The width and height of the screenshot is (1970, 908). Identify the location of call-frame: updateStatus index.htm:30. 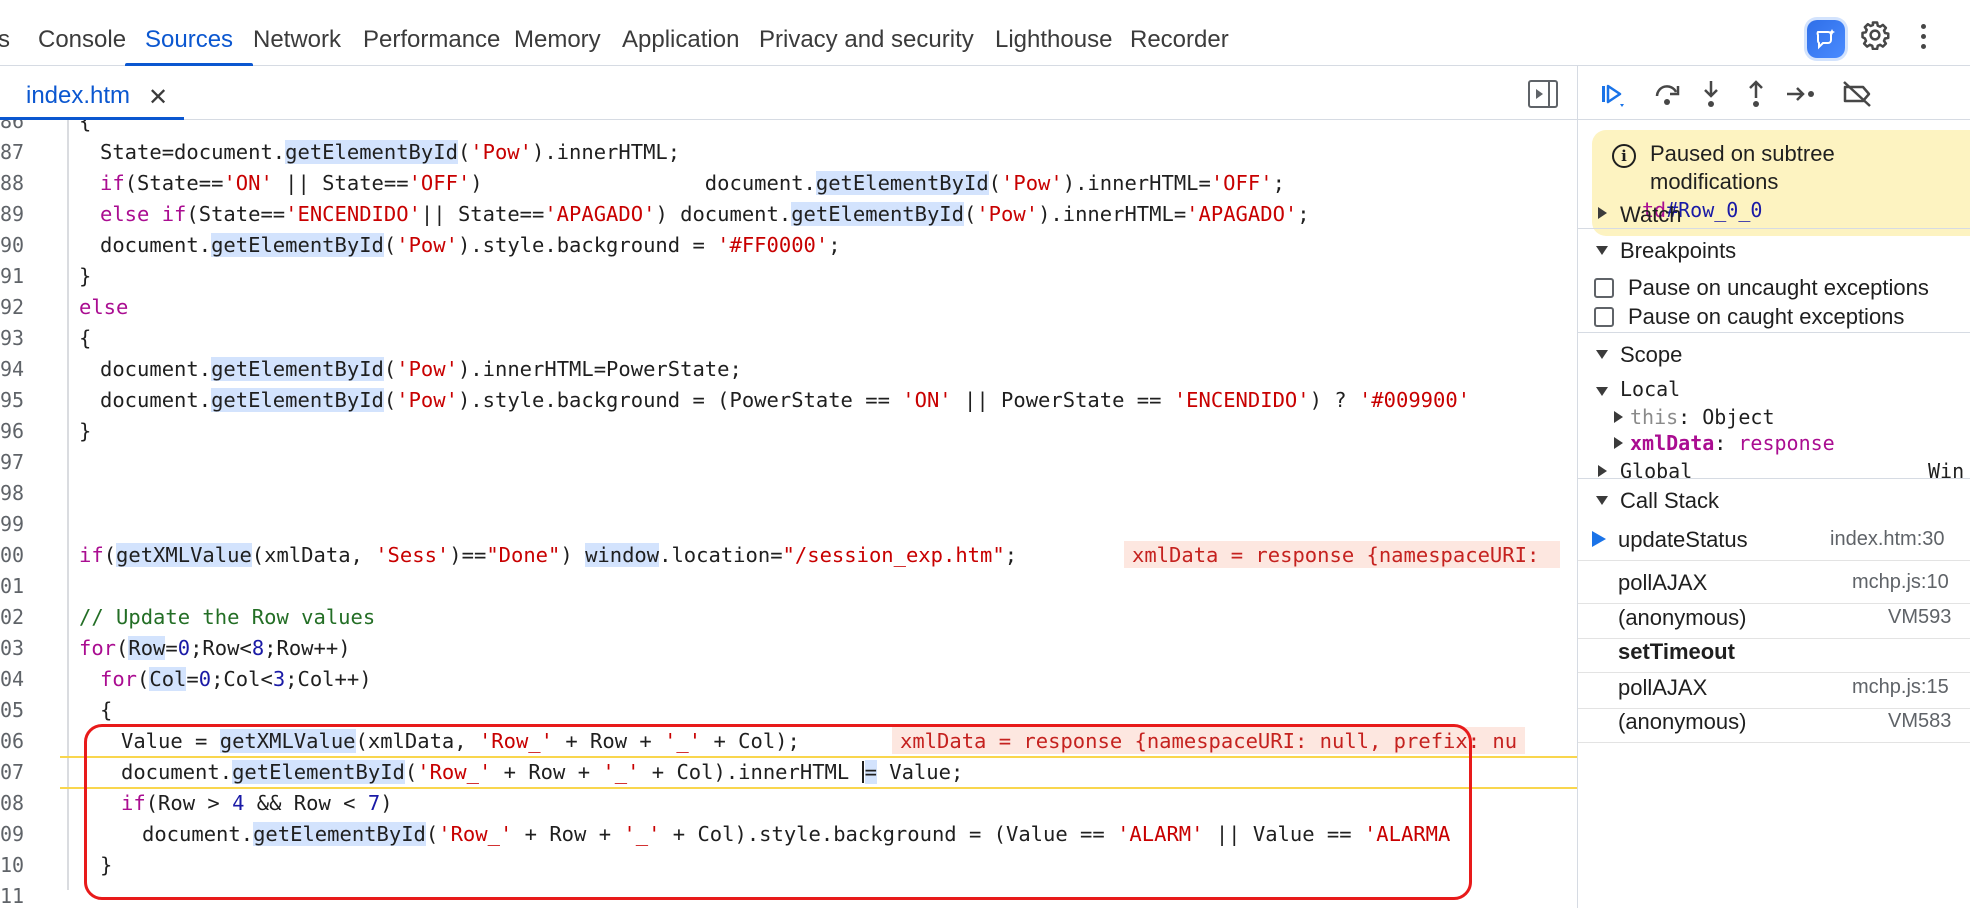
(1774, 539).